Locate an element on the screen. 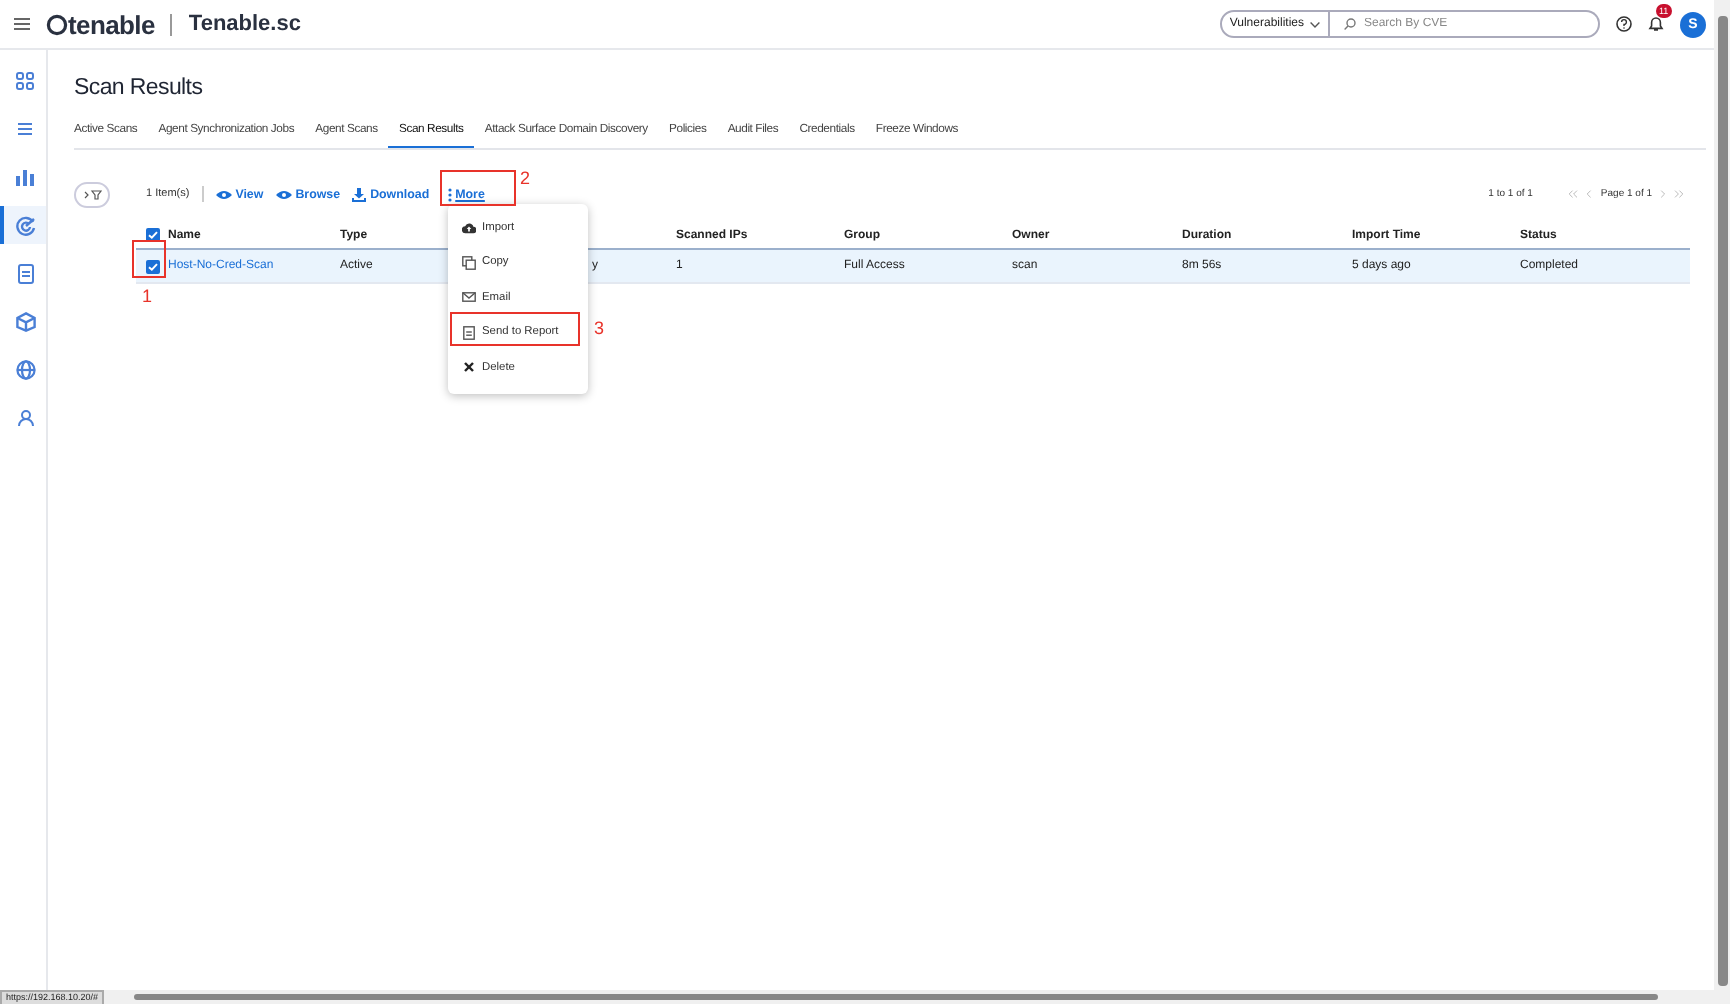  cloud-upload-icon is located at coordinates (469, 227).